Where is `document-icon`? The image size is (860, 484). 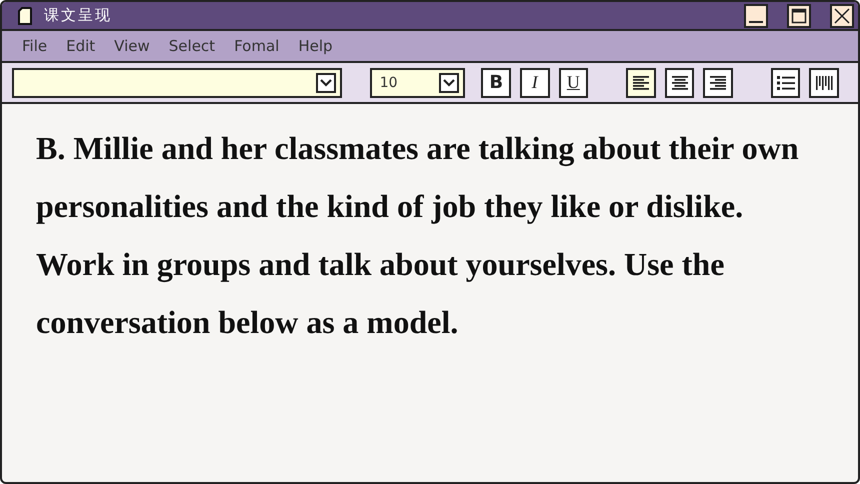
document-icon is located at coordinates (25, 15).